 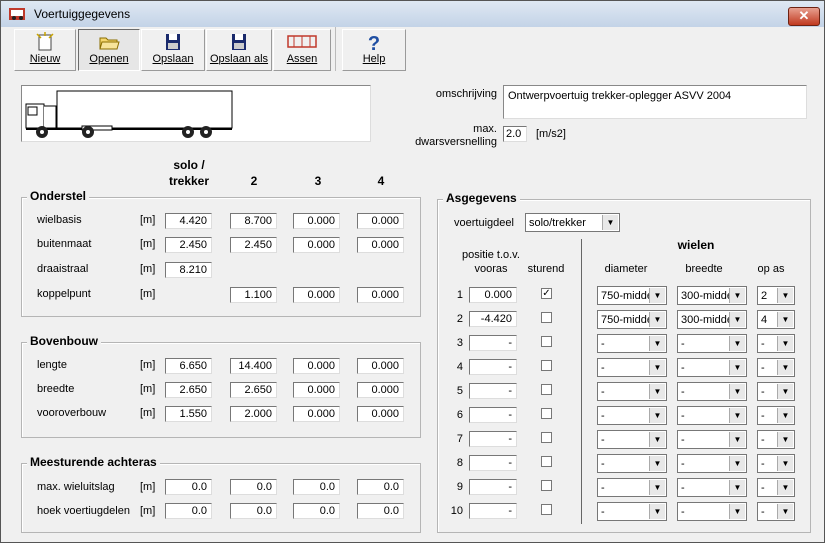 What do you see at coordinates (380, 245) in the screenshot?
I see `buitenmaat-4-input: 0.000` at bounding box center [380, 245].